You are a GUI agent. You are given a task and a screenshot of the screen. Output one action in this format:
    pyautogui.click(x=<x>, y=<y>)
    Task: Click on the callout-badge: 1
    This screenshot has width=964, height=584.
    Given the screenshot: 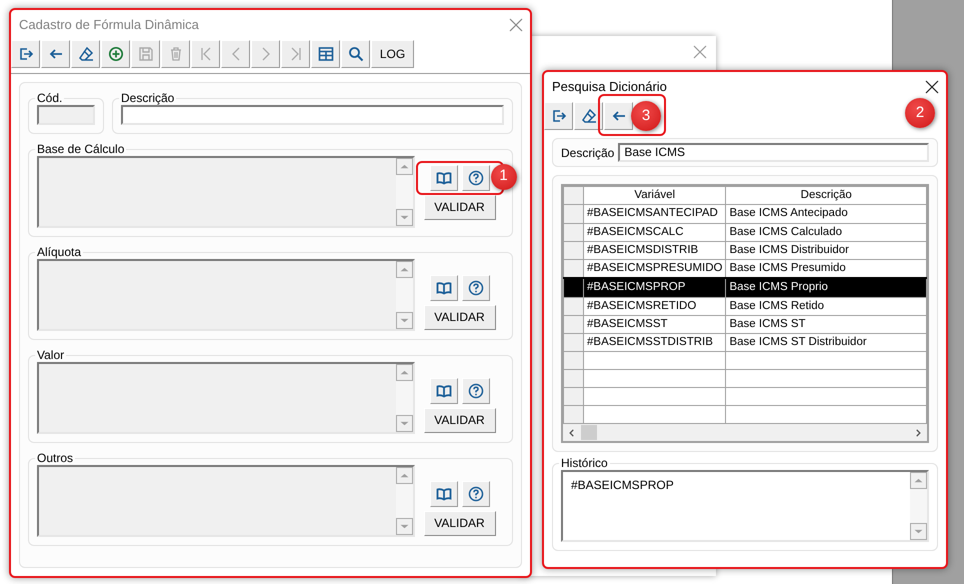 What is the action you would take?
    pyautogui.click(x=503, y=177)
    